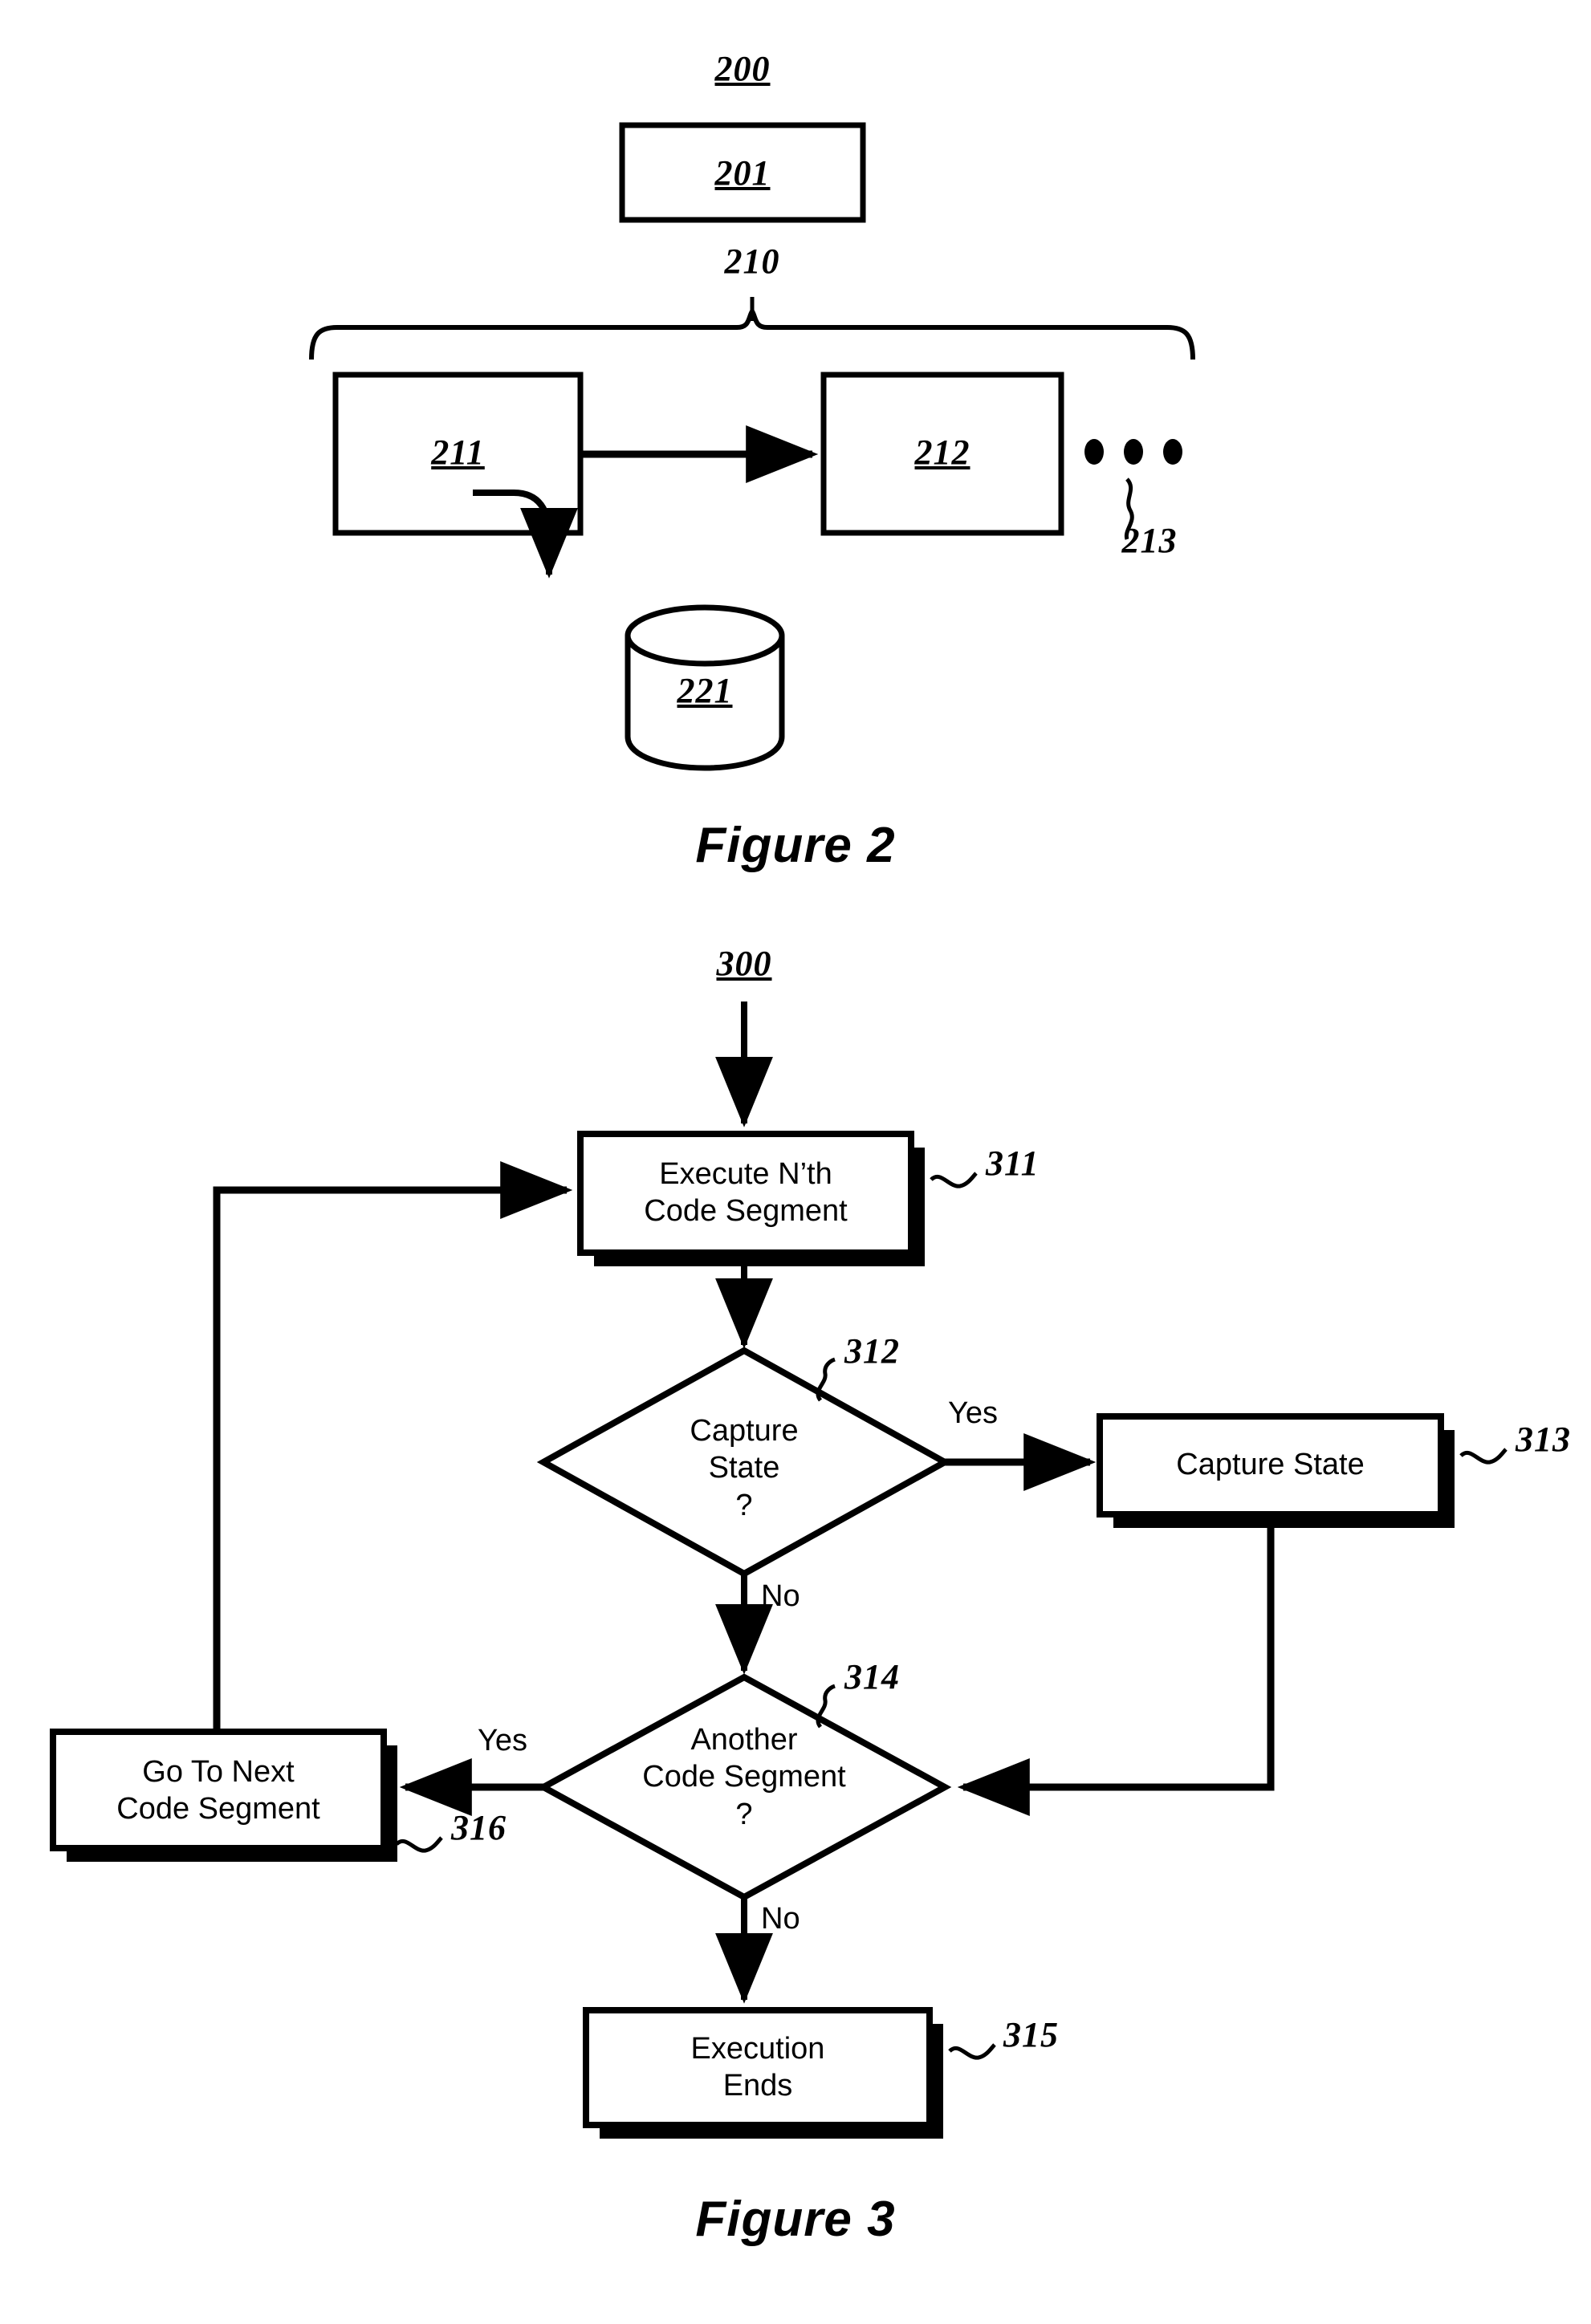 This screenshot has height=2324, width=1591. Describe the element at coordinates (745, 1193) in the screenshot. I see `node-311-label: Execute N’th Code Segment` at that location.